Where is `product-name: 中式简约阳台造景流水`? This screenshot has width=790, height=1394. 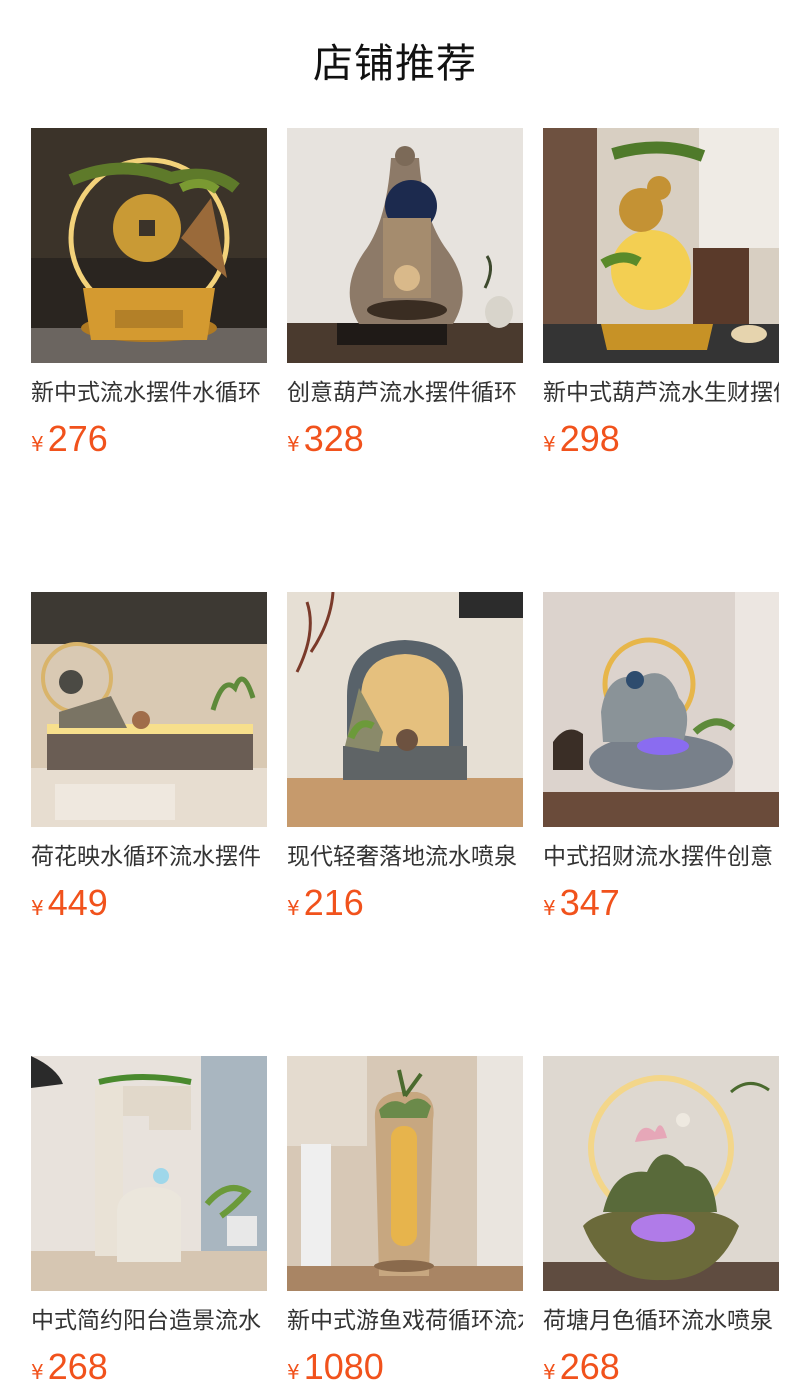 product-name: 中式简约阳台造景流水 is located at coordinates (149, 1321).